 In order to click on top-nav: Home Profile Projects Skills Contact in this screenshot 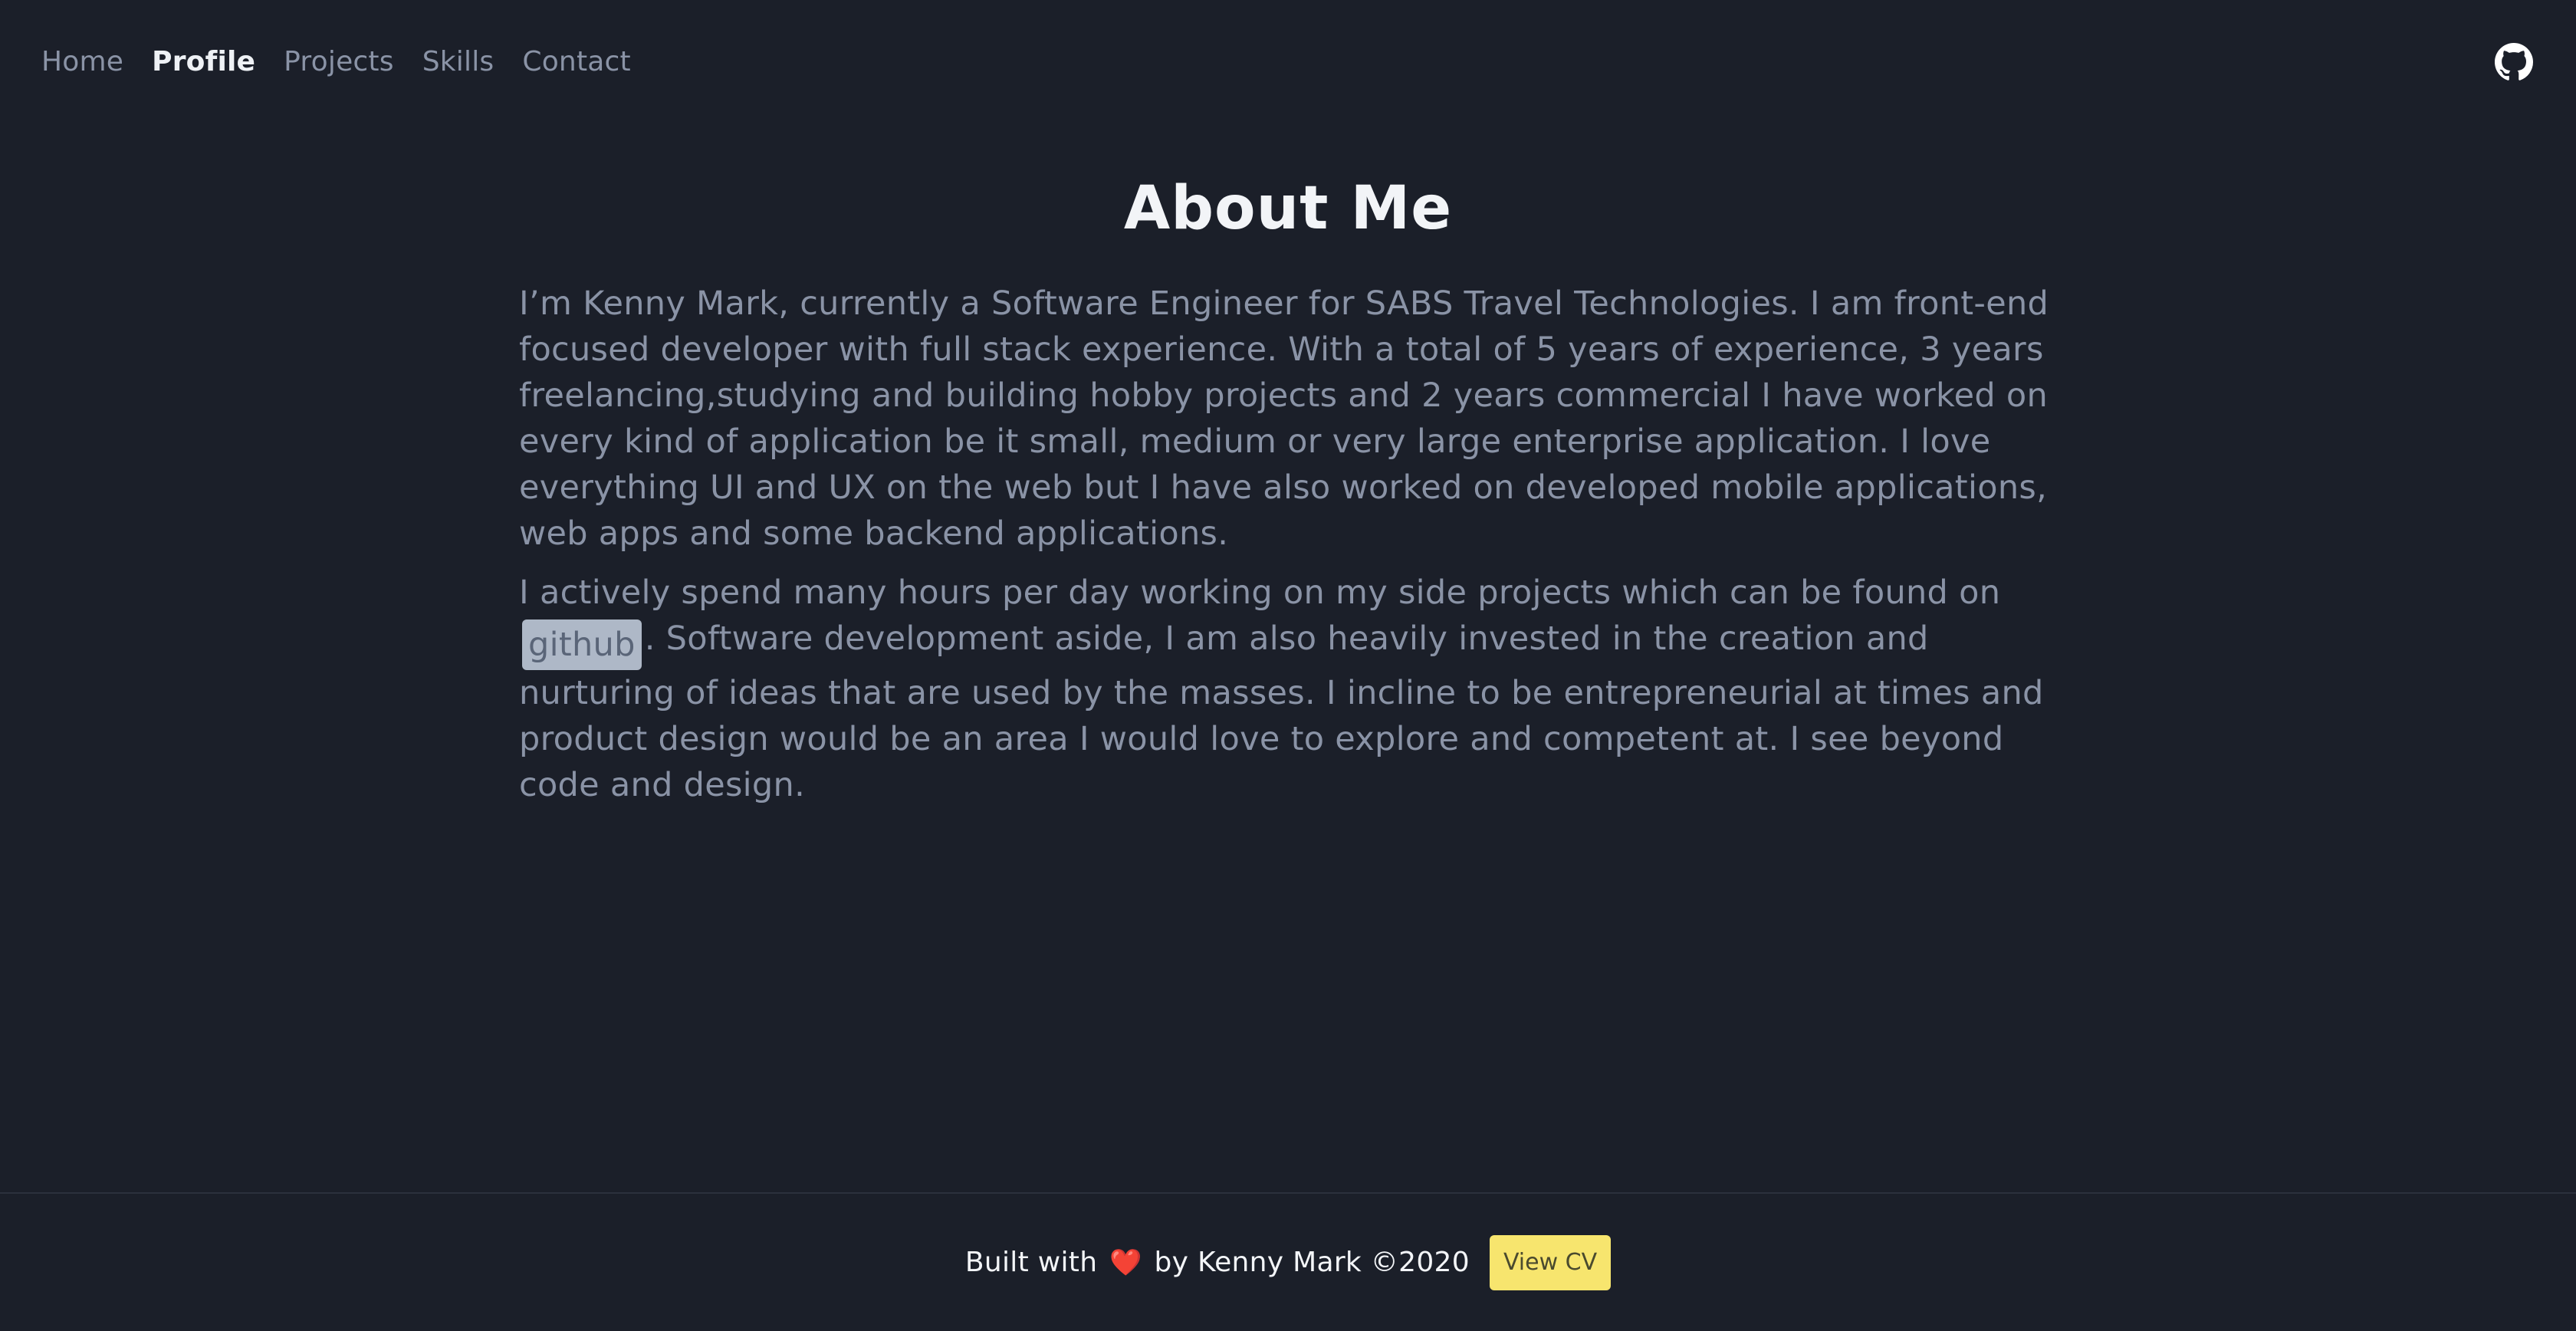, I will do `click(350, 62)`.